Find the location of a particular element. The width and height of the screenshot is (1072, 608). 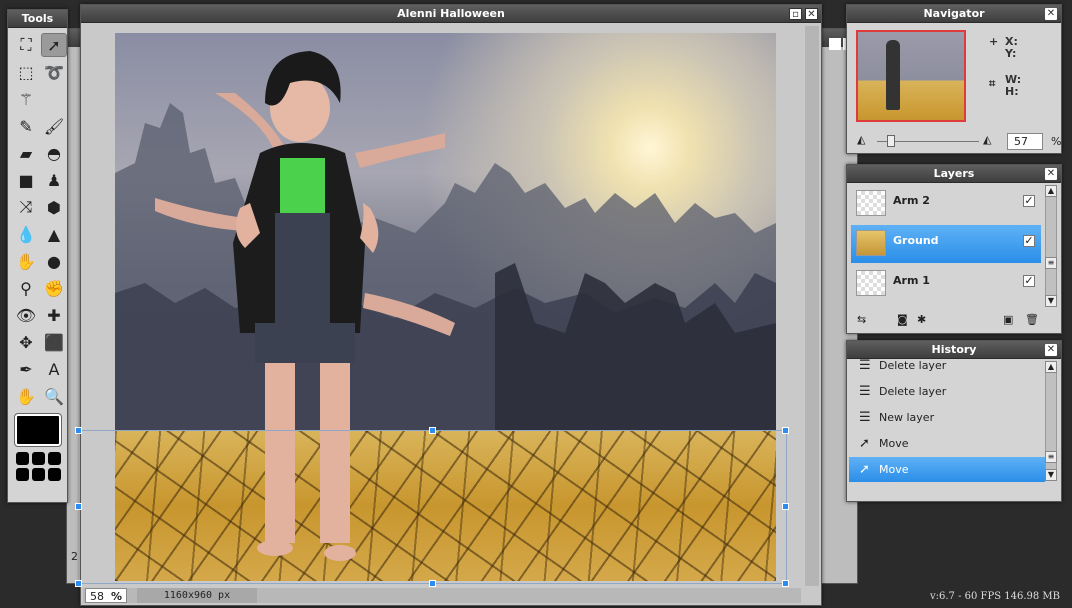

sharpen-icon: ▲ is located at coordinates (54, 234).